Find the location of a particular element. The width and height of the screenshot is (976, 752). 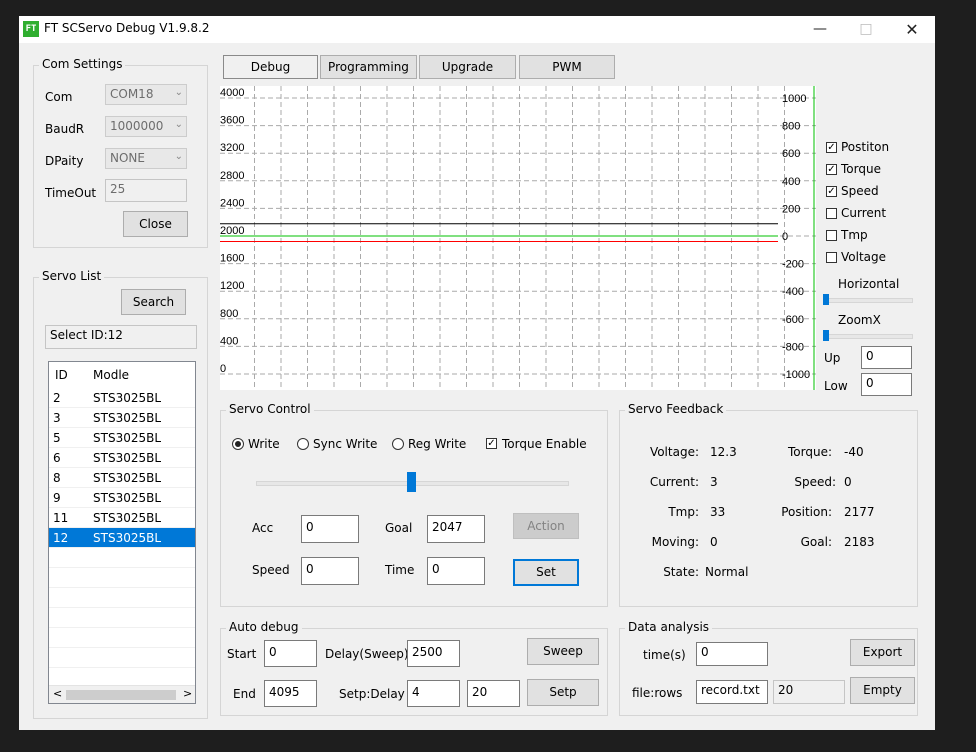

left-axis-tick-label: 2400 is located at coordinates (232, 203).